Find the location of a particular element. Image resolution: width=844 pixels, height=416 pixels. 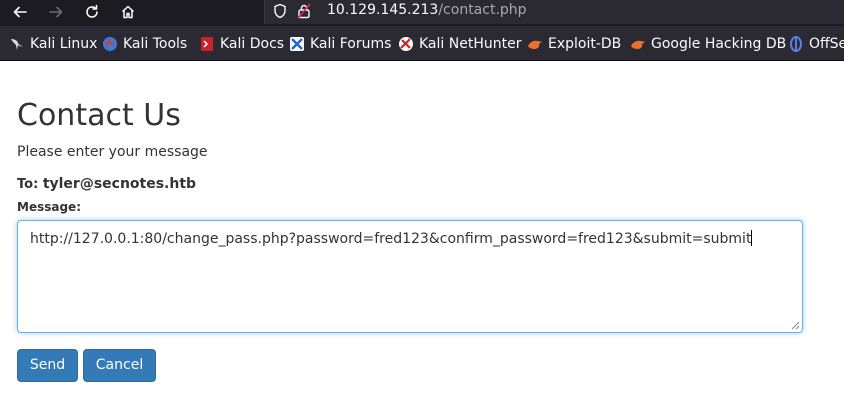

bookmark-google-hacking-db: Google Hacking DB is located at coordinates (708, 44).